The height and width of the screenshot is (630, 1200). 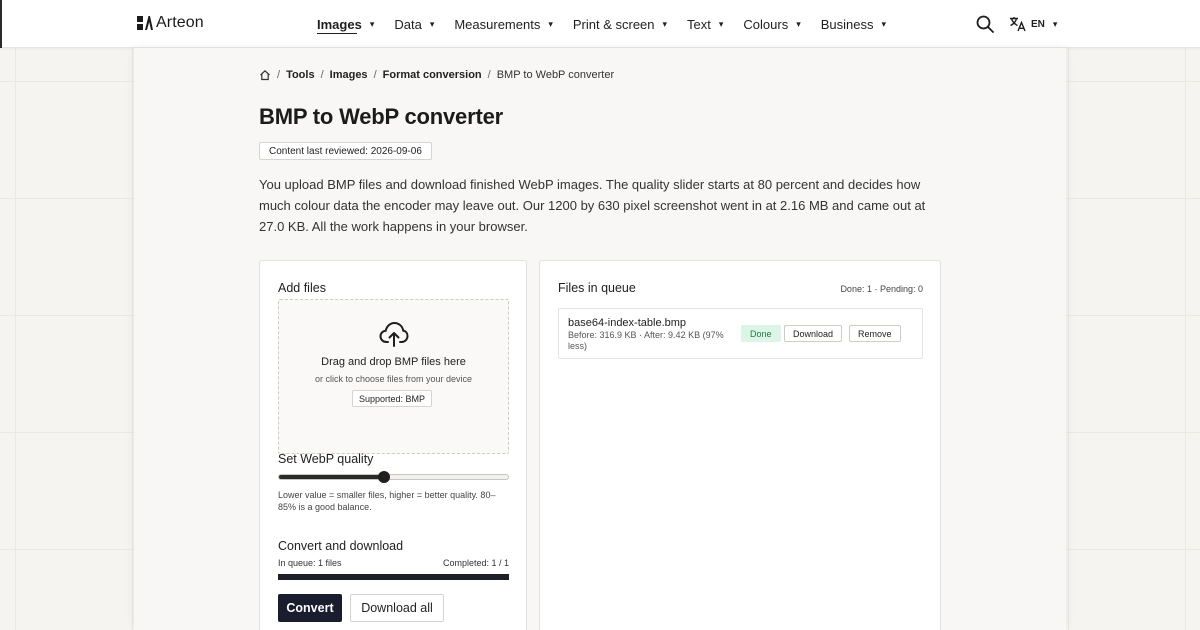 I want to click on add-files-heading: Add files, so click(x=302, y=288).